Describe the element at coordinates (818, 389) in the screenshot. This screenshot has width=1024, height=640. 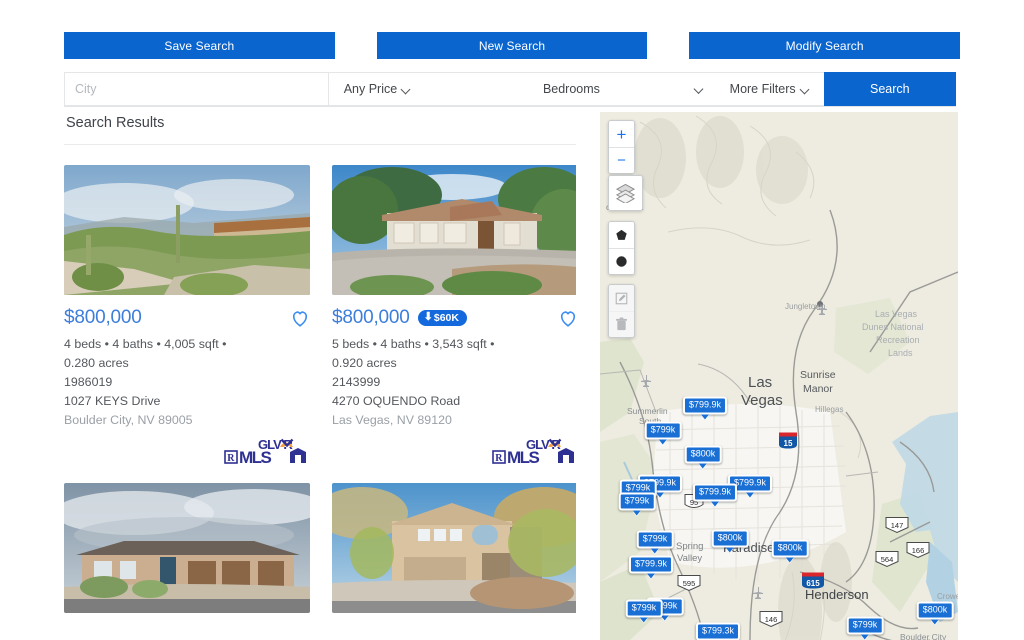
I see `map-place-label: Manor` at that location.